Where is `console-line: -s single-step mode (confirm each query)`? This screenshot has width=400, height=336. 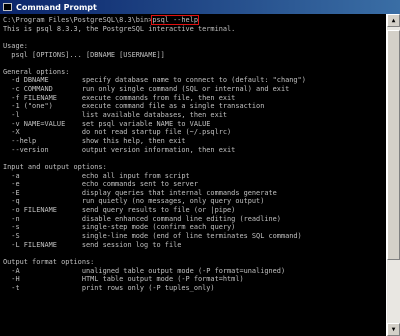 console-line: -s single-step mode (confirm each query) is located at coordinates (119, 227).